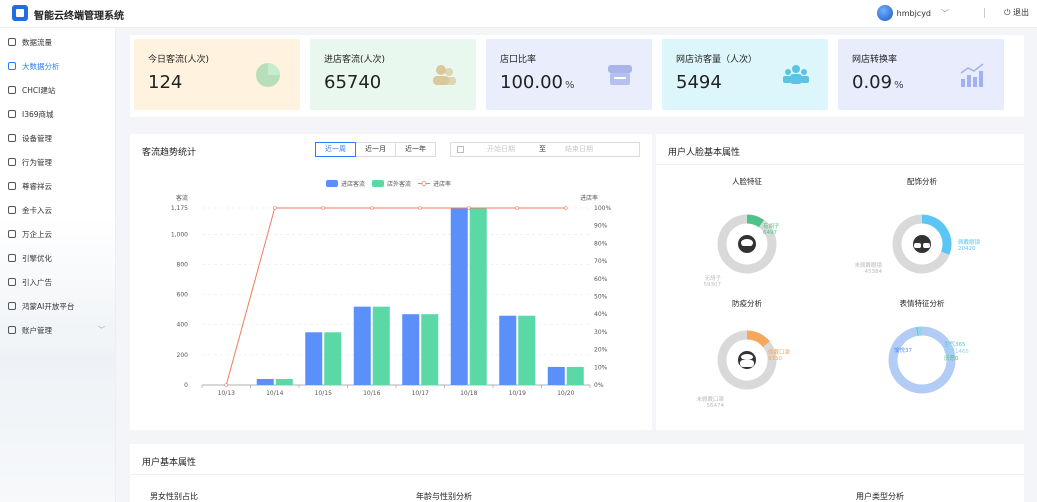  I want to click on logout-button: ⏻ 退出, so click(1016, 12).